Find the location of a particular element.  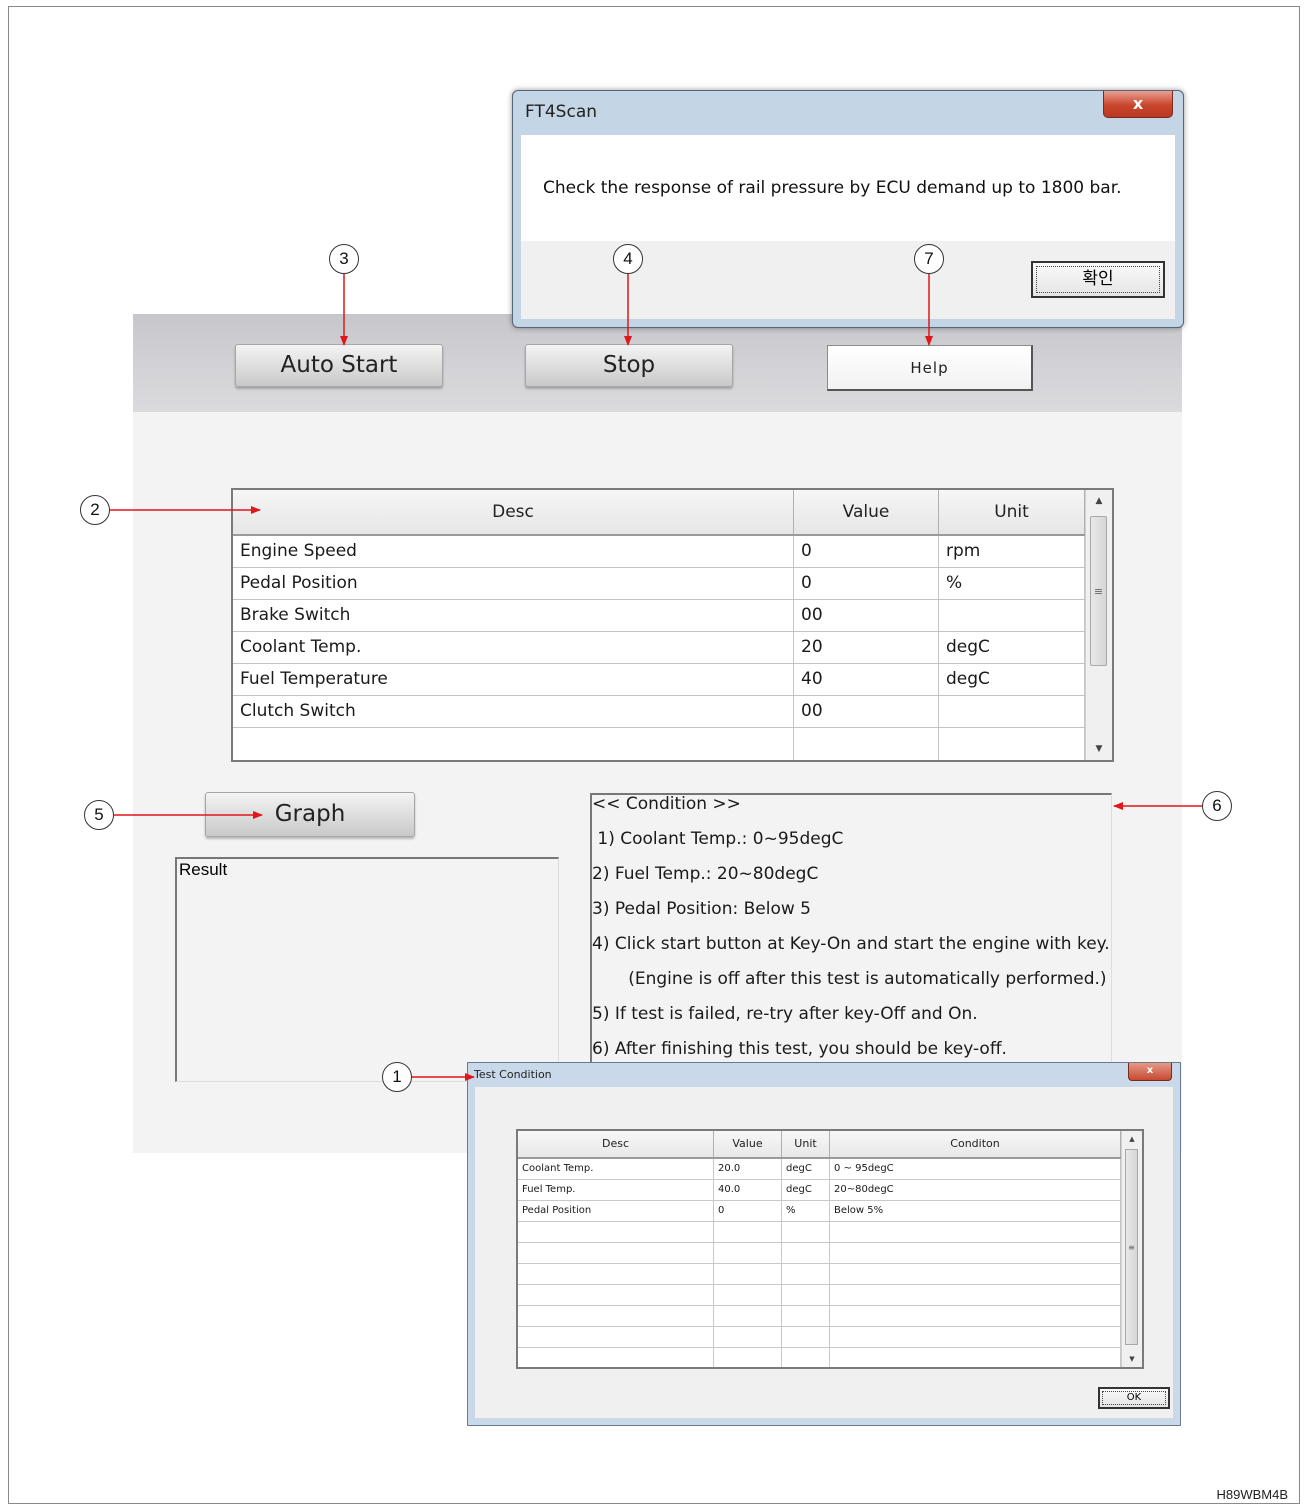

table-row: Coolant Temp. 20.0 degC 0 ~ 95degC is located at coordinates (819, 1169).